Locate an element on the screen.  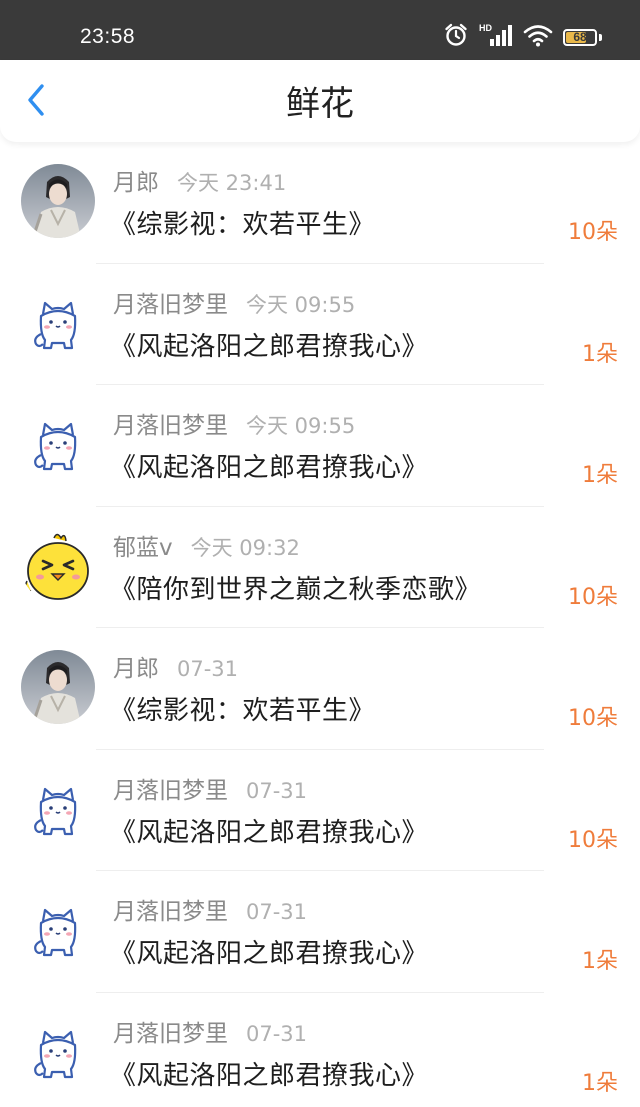
status-icons: HD 68 is located at coordinates (522, 37).